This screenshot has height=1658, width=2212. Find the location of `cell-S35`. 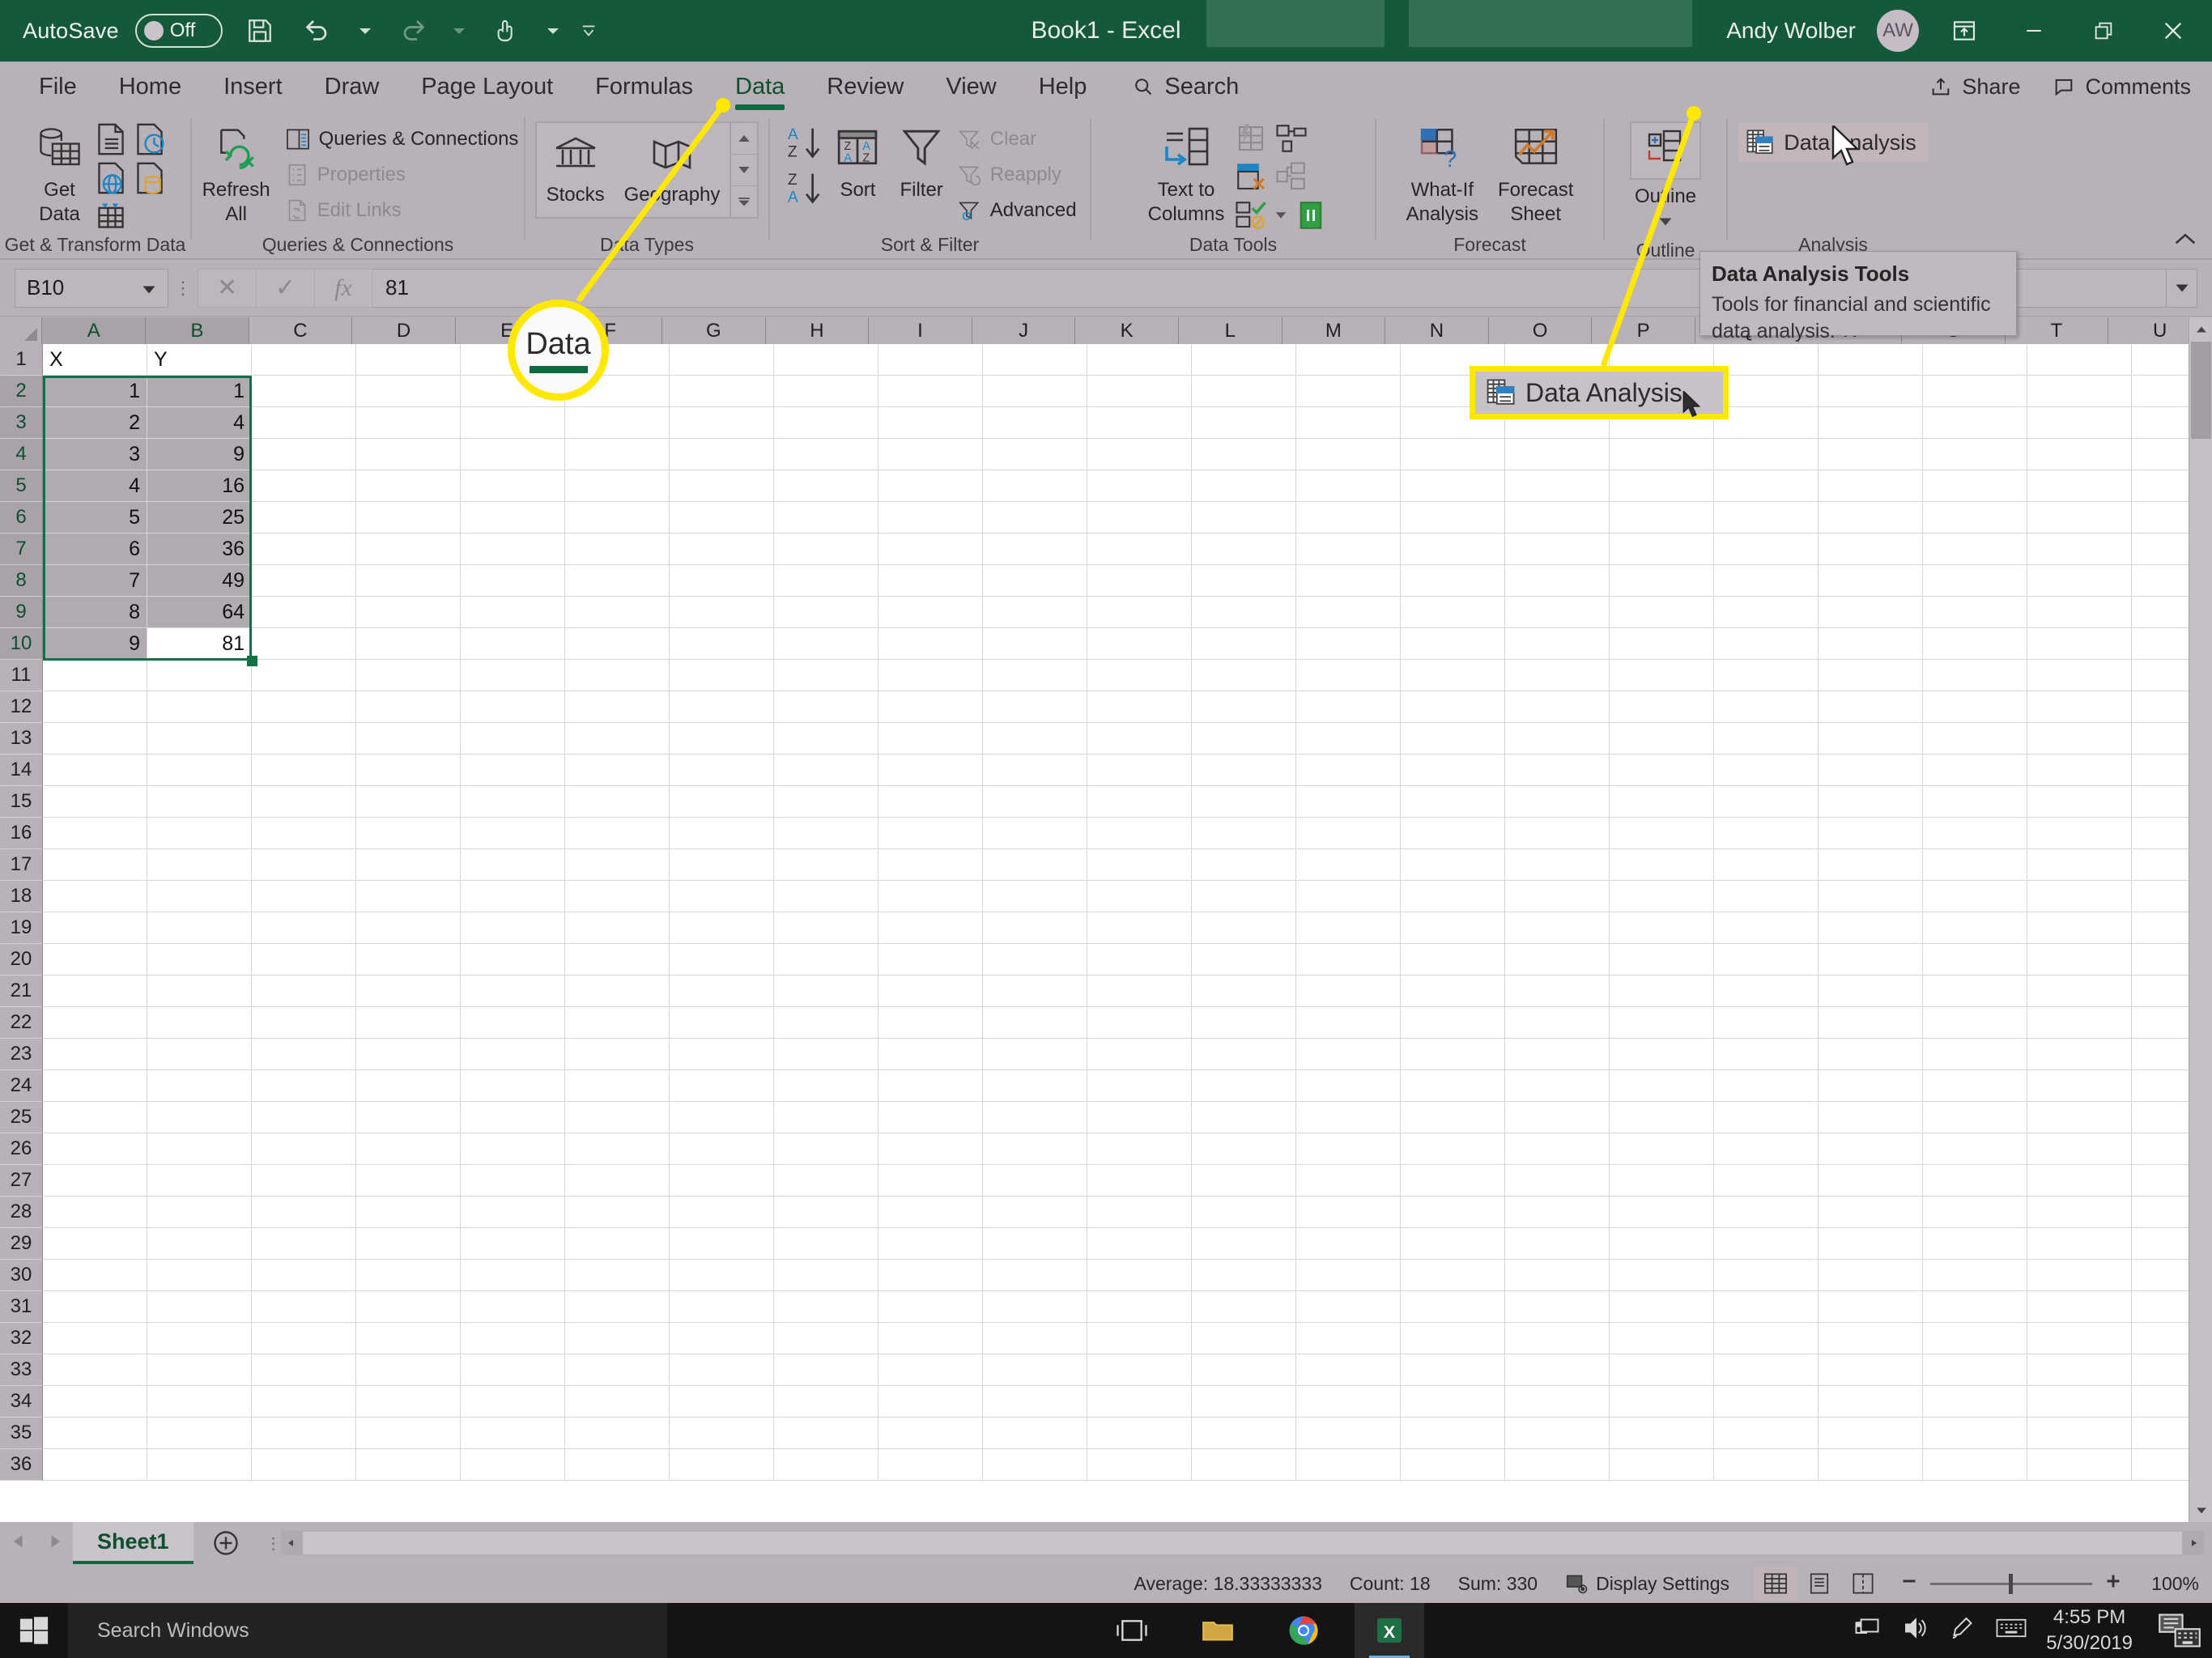

cell-S35 is located at coordinates (1975, 1433).